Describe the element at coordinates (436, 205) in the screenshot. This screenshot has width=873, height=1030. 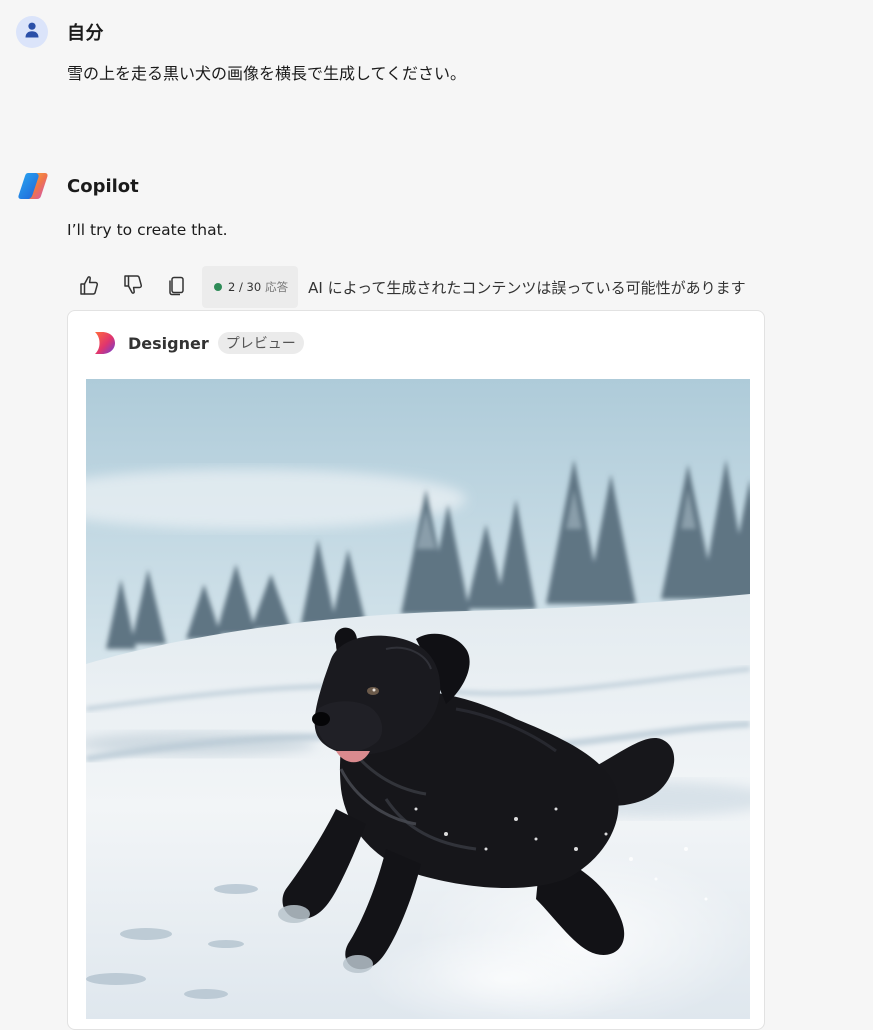
I see `copilot-message: Copilot I’ll try to create that.` at that location.